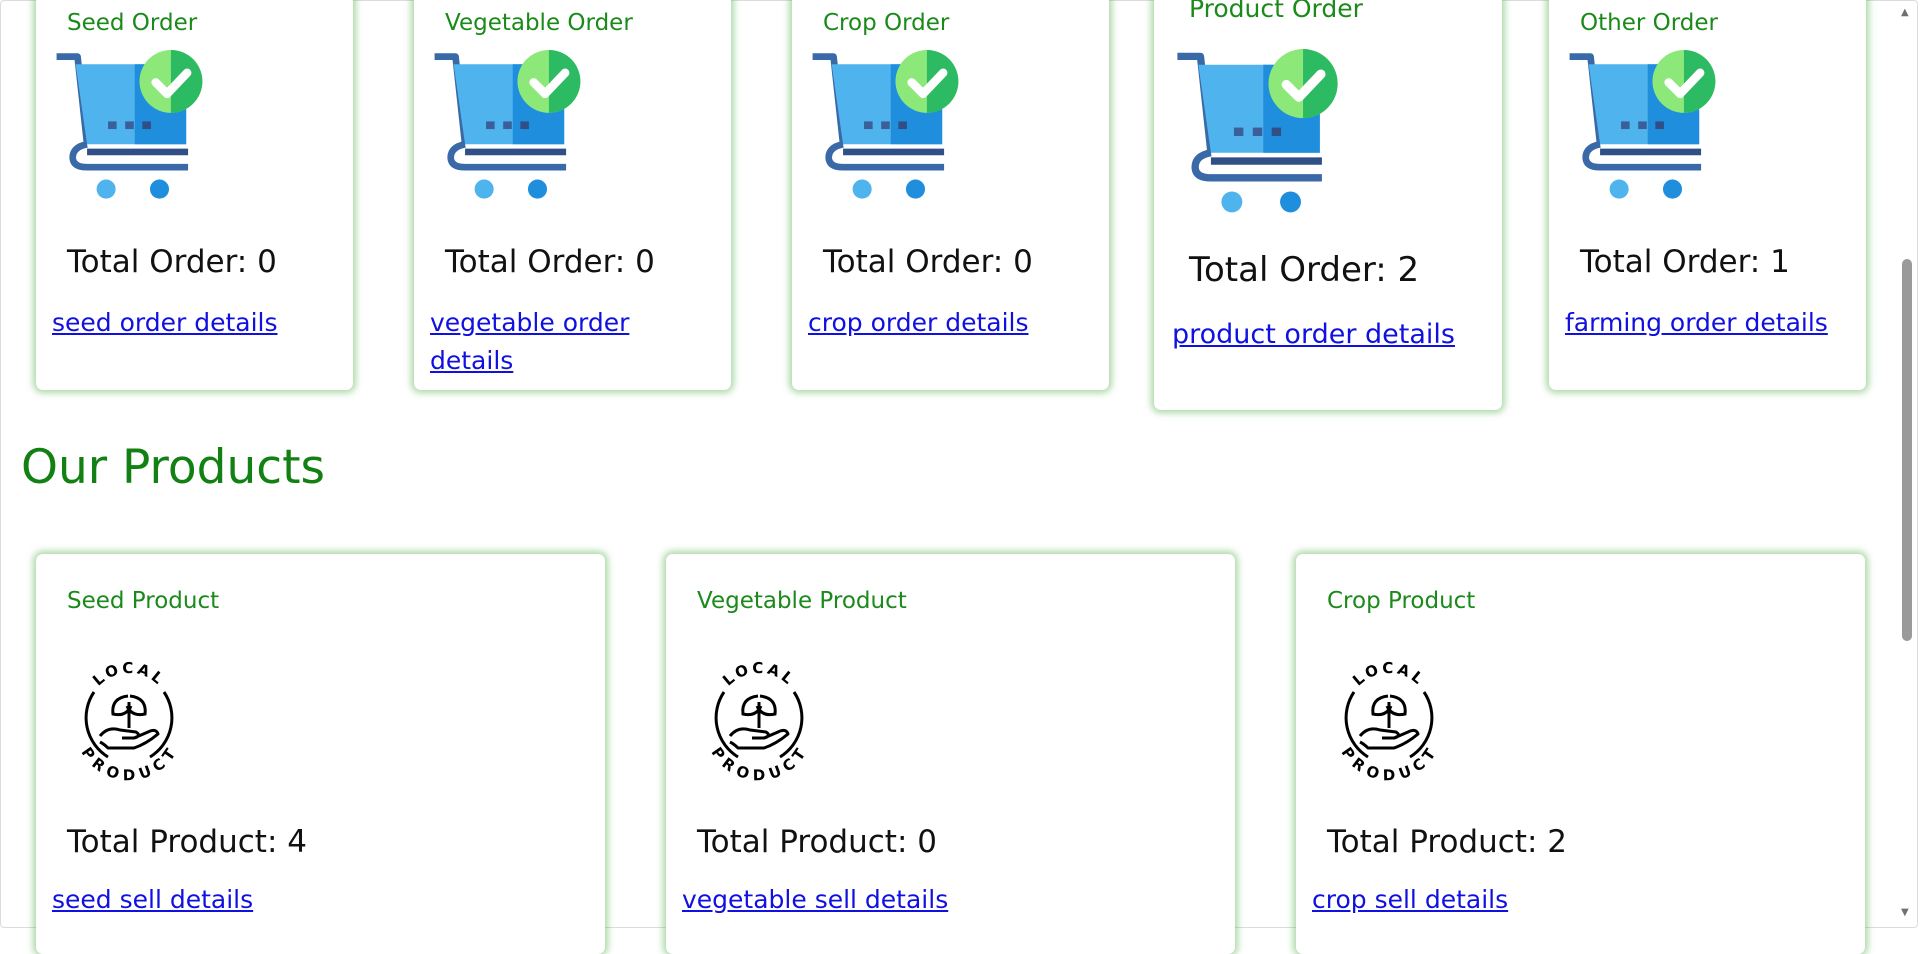 The height and width of the screenshot is (954, 1920). Describe the element at coordinates (1276, 11) in the screenshot. I see `order-card-title: Product Order` at that location.